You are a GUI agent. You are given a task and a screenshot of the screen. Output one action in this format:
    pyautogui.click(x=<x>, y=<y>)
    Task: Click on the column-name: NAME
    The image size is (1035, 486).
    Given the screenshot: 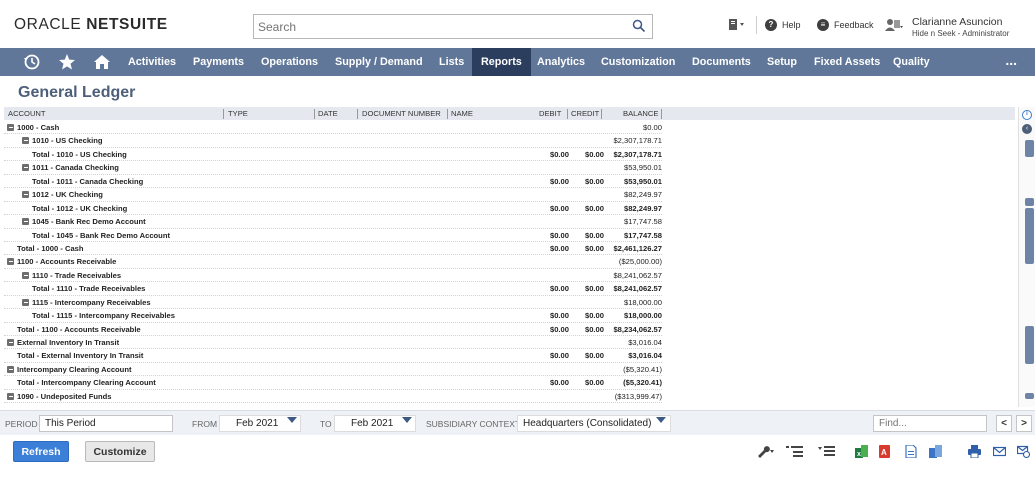 What is the action you would take?
    pyautogui.click(x=462, y=113)
    